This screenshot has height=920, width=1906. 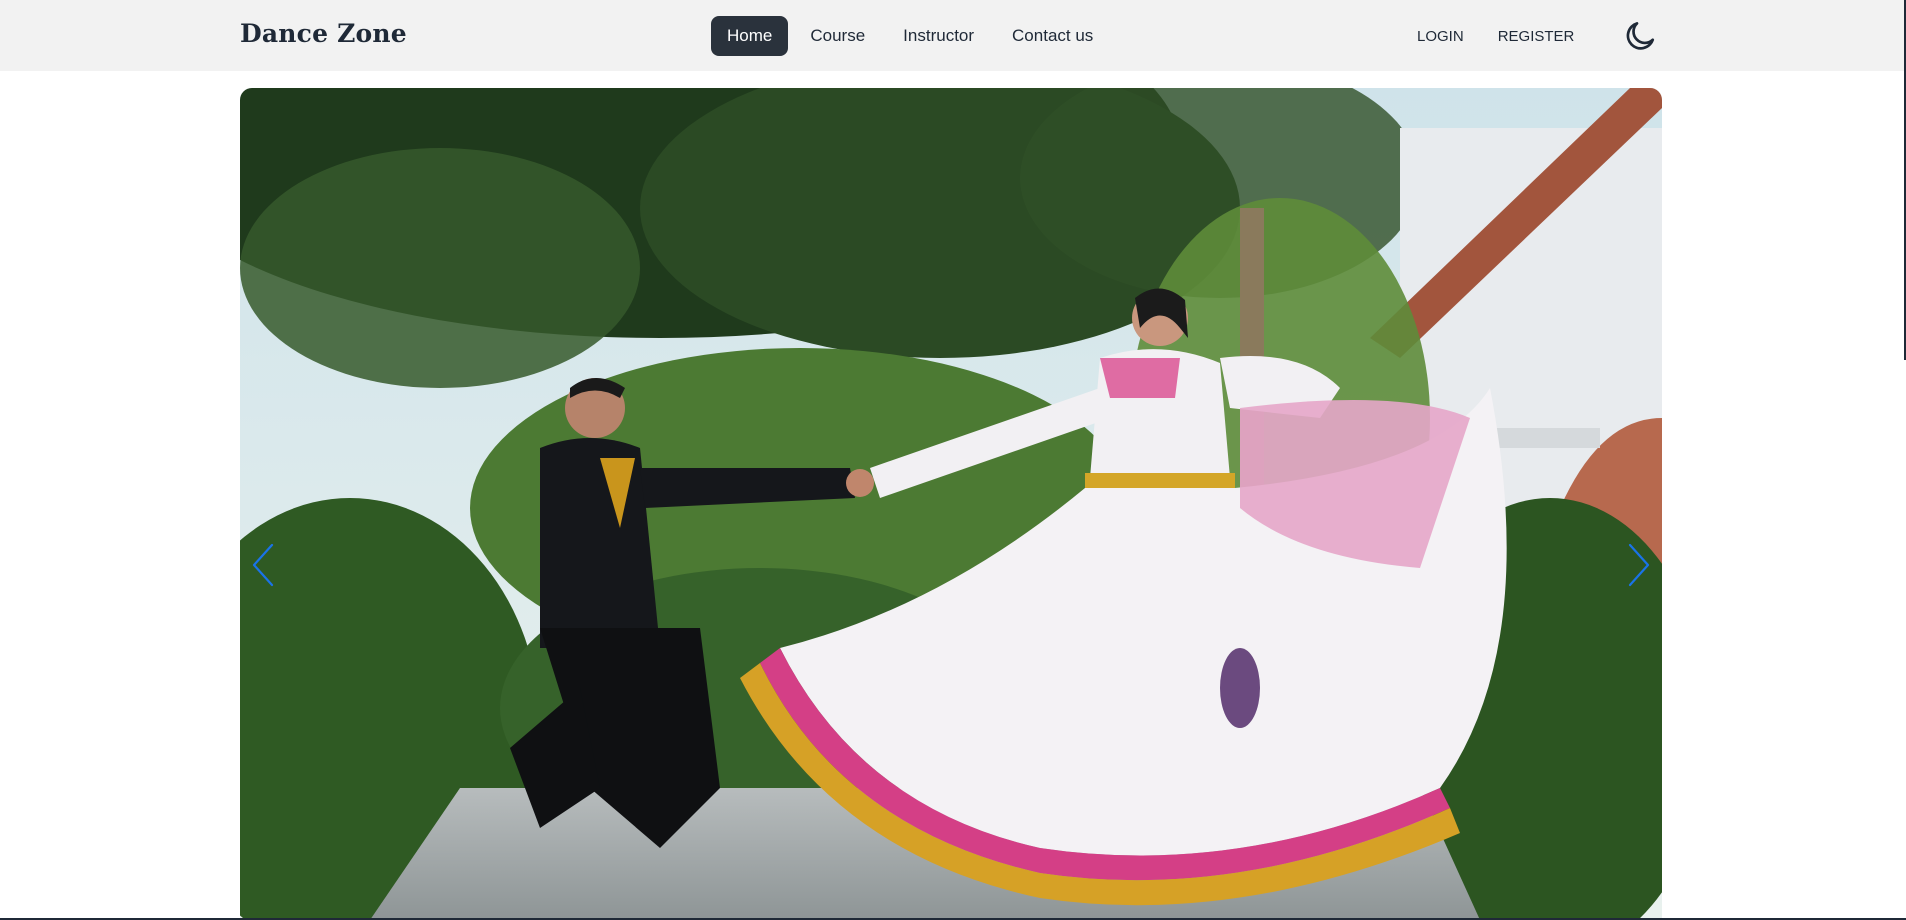 I want to click on nav-item-instructor: Instructor, so click(x=938, y=36).